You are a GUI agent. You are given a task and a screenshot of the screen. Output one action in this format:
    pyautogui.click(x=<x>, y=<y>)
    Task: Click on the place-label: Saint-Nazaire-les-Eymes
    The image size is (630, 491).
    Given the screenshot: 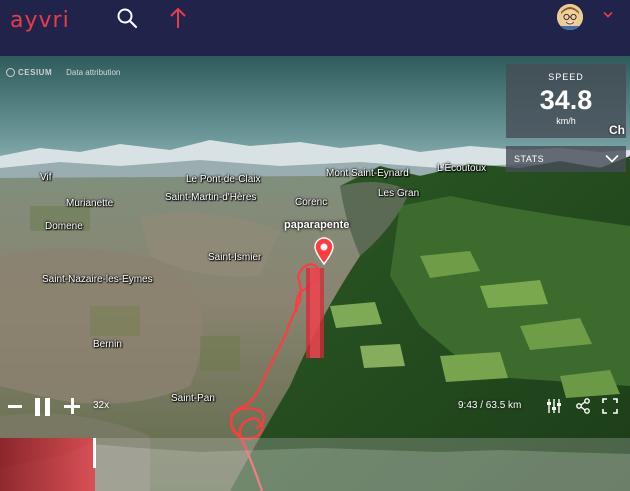 What is the action you would take?
    pyautogui.click(x=97, y=279)
    